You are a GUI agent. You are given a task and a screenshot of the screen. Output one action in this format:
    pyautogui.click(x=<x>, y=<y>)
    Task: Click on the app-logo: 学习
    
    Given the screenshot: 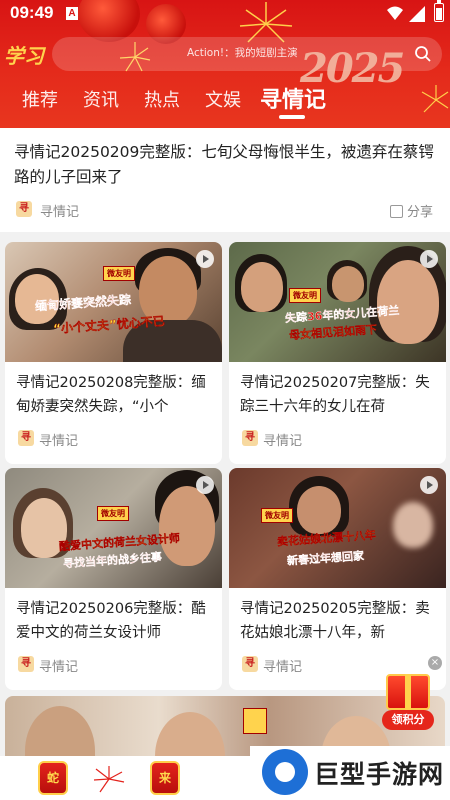 What is the action you would take?
    pyautogui.click(x=24, y=56)
    